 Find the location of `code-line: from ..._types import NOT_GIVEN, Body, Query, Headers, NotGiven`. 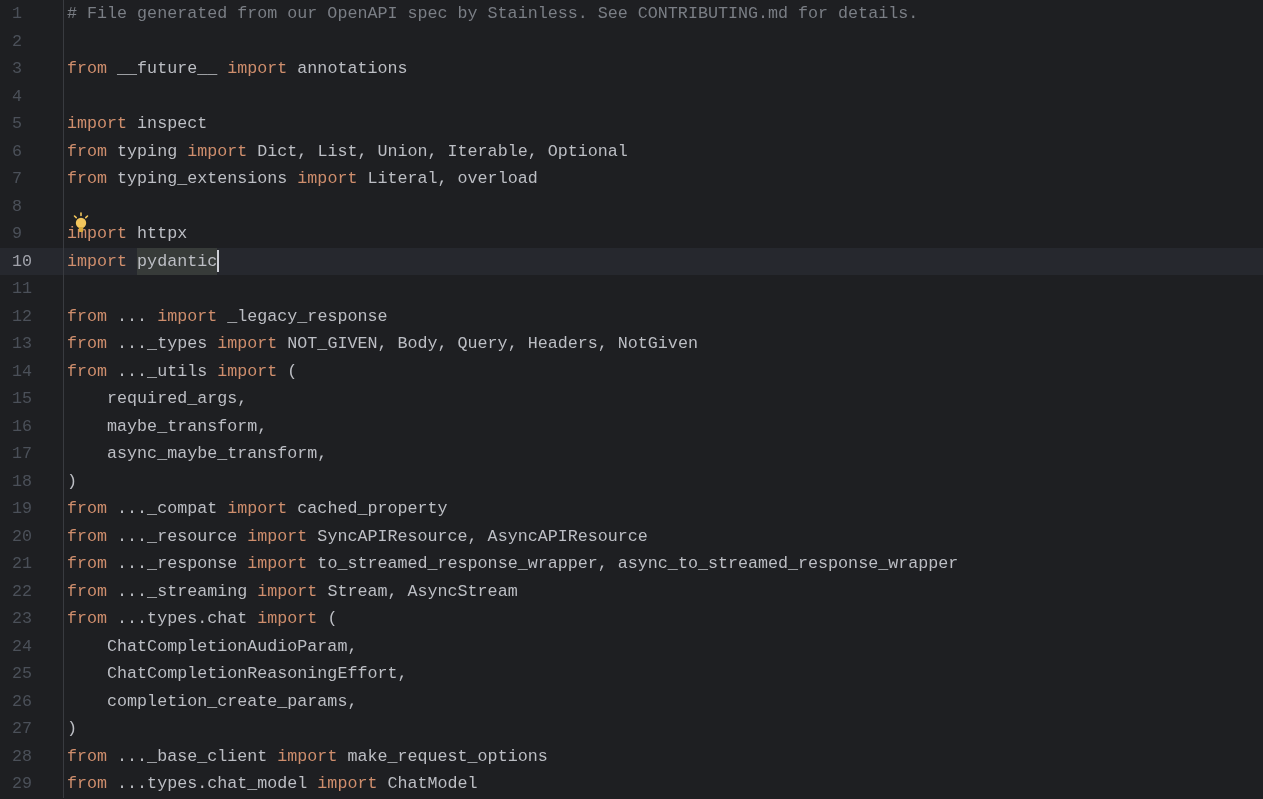

code-line: from ..._types import NOT_GIVEN, Body, Query, Headers, NotGiven is located at coordinates (382, 344).